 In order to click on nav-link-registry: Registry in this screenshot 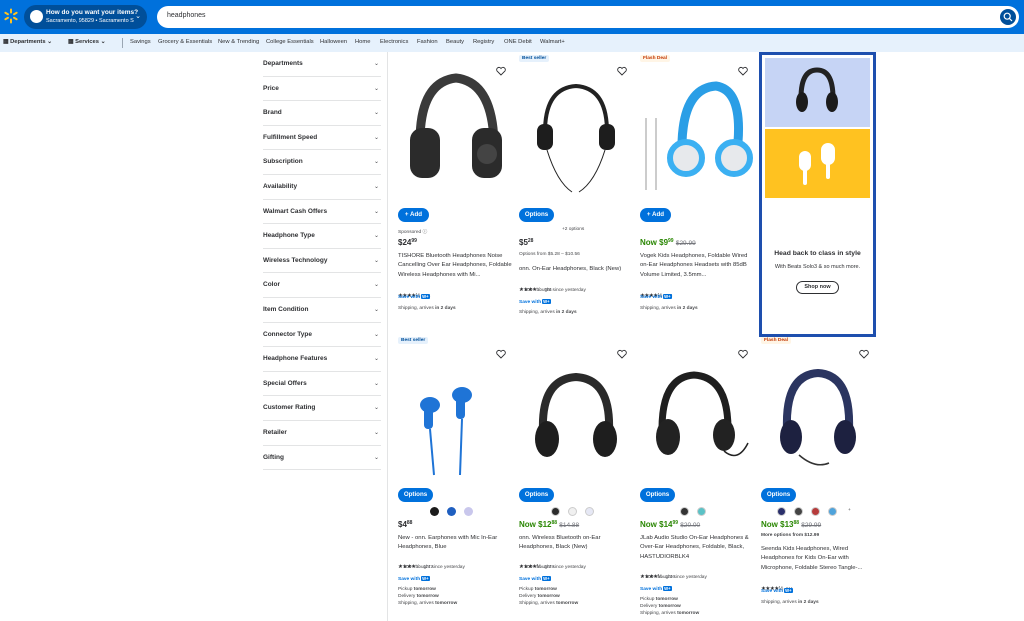, I will do `click(483, 42)`.